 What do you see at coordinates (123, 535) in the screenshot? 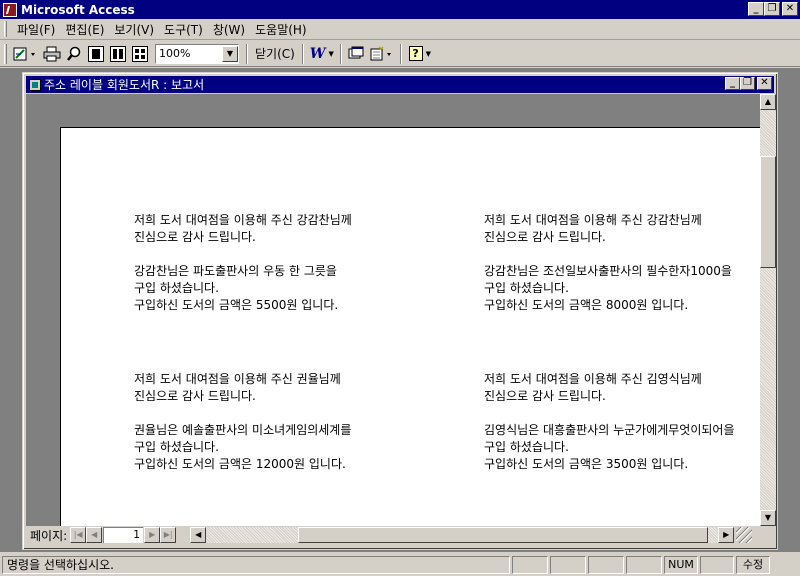
I see `page-number-input: 1` at bounding box center [123, 535].